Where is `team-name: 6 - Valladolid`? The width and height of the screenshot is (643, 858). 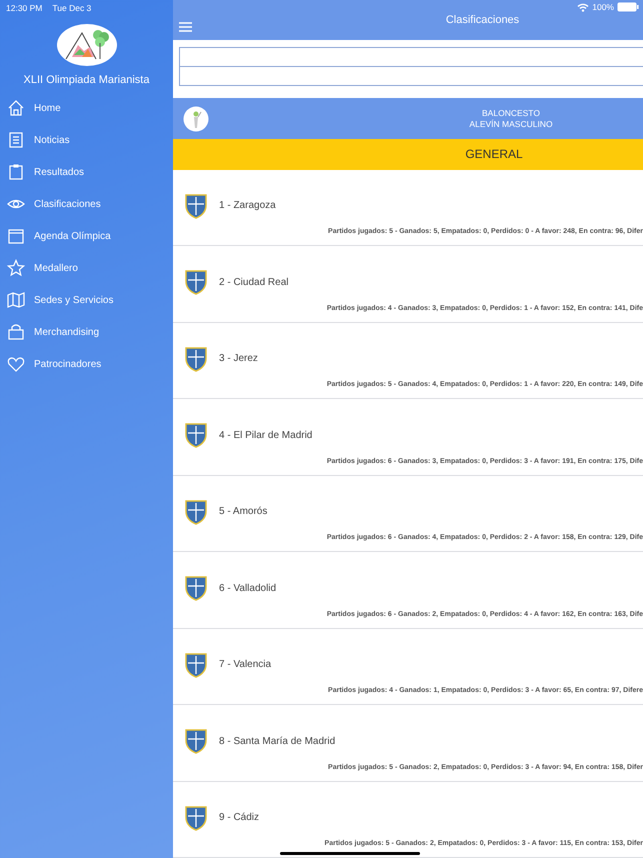 team-name: 6 - Valladolid is located at coordinates (247, 588).